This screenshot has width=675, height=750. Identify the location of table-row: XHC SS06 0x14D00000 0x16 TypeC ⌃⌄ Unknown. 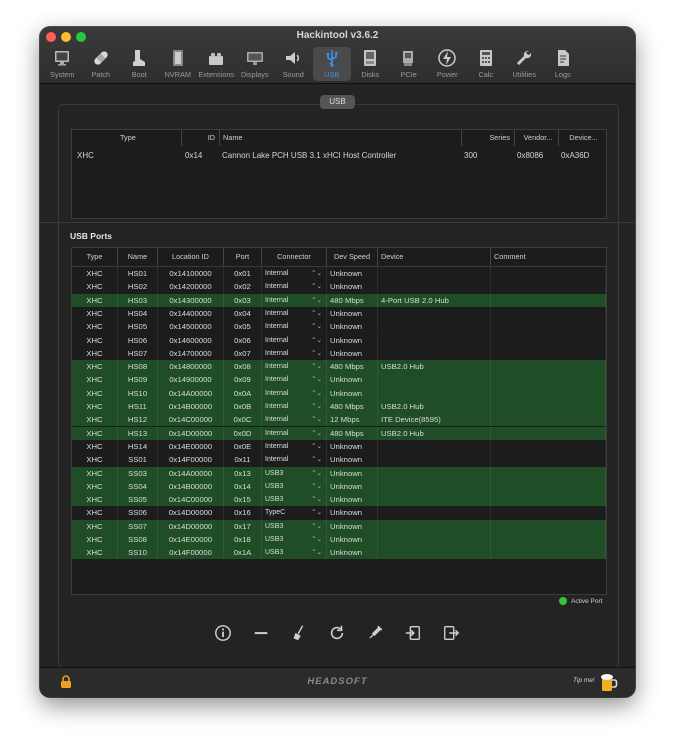
(339, 513).